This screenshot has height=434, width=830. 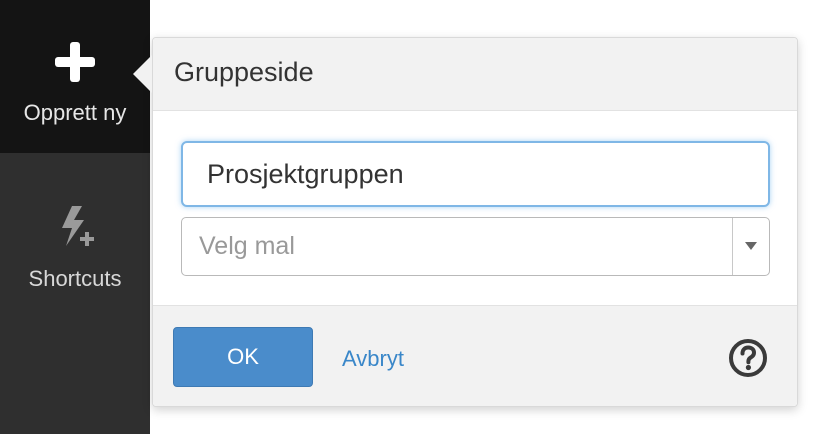 I want to click on sidebar-item-shortcuts-label: Shortcuts, so click(x=75, y=278).